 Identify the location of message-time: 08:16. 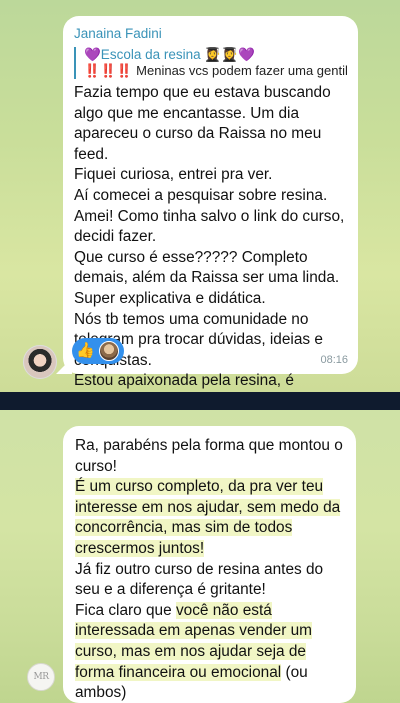
(334, 360).